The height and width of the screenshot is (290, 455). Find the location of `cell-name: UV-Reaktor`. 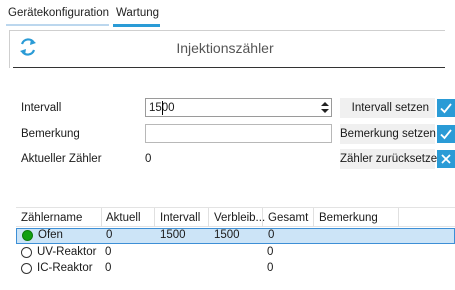

cell-name: UV-Reaktor is located at coordinates (67, 252).